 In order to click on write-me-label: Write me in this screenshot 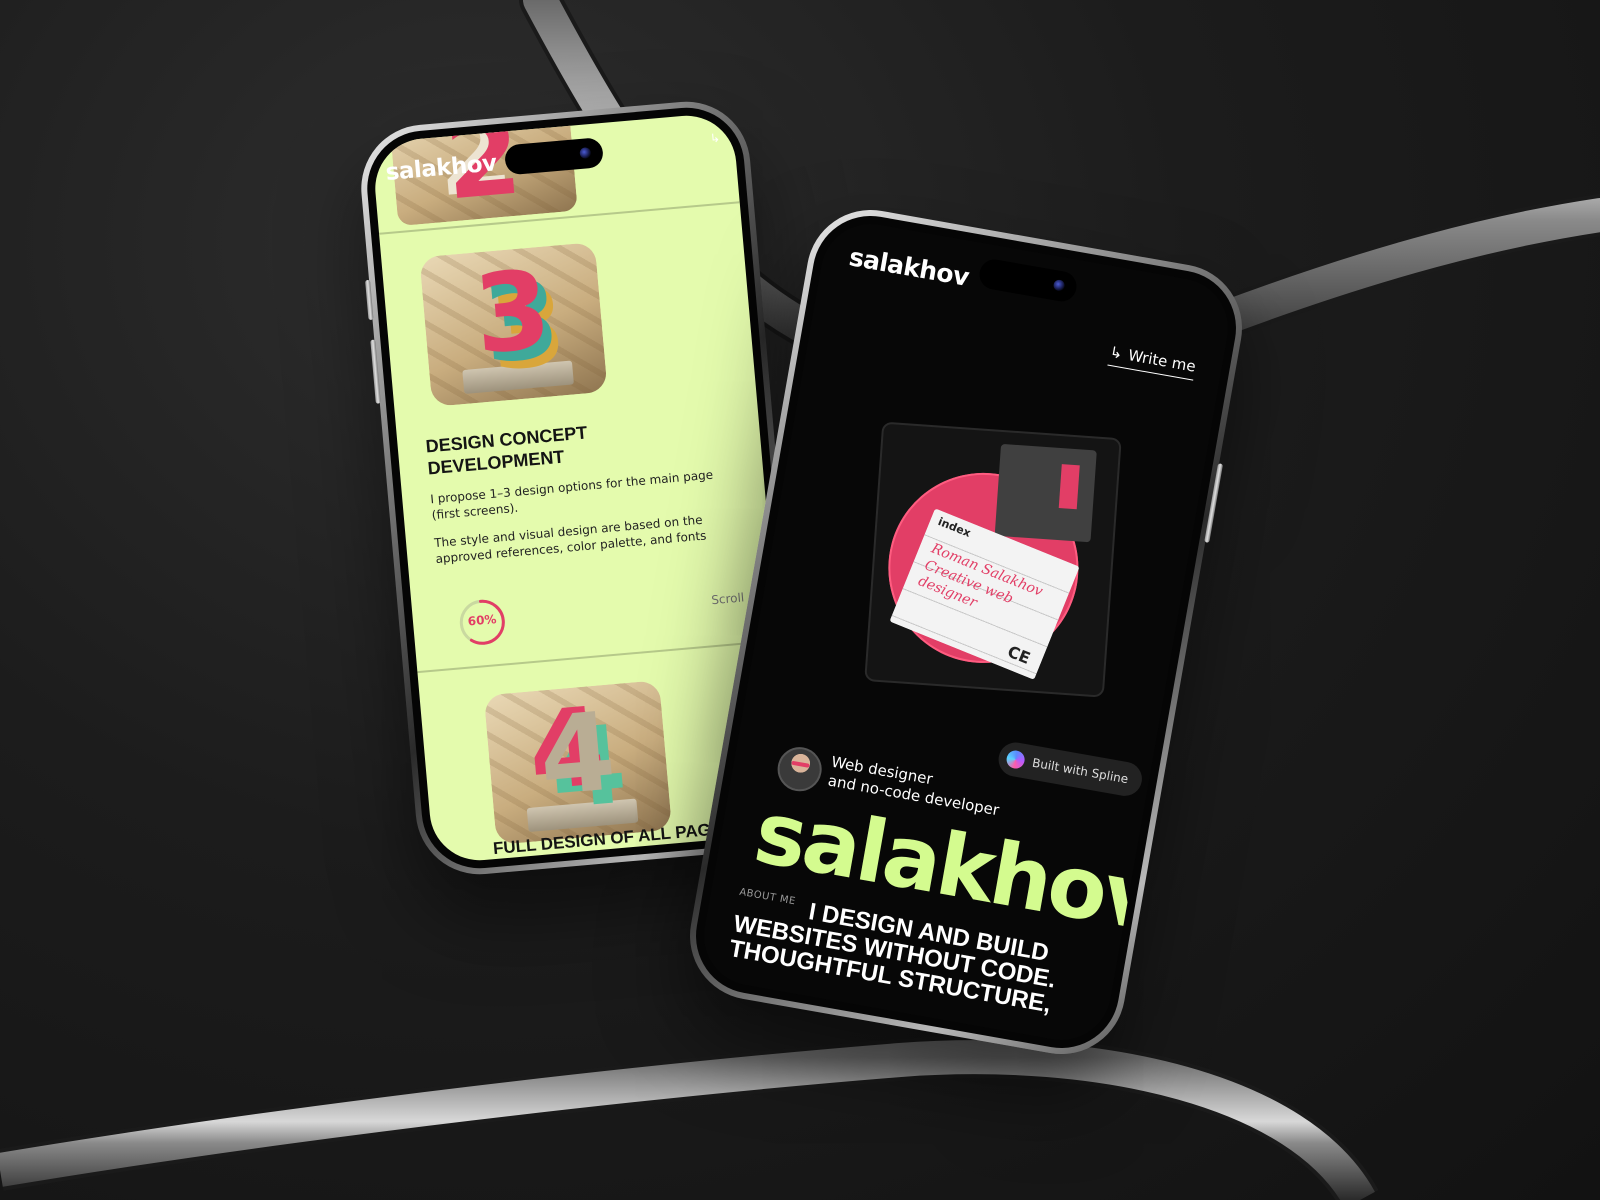, I will do `click(1162, 361)`.